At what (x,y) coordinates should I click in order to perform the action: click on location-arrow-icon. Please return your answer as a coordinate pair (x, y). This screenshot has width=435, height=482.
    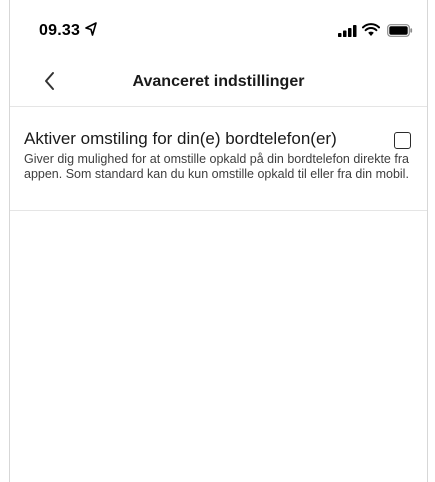
    Looking at the image, I should click on (91, 29).